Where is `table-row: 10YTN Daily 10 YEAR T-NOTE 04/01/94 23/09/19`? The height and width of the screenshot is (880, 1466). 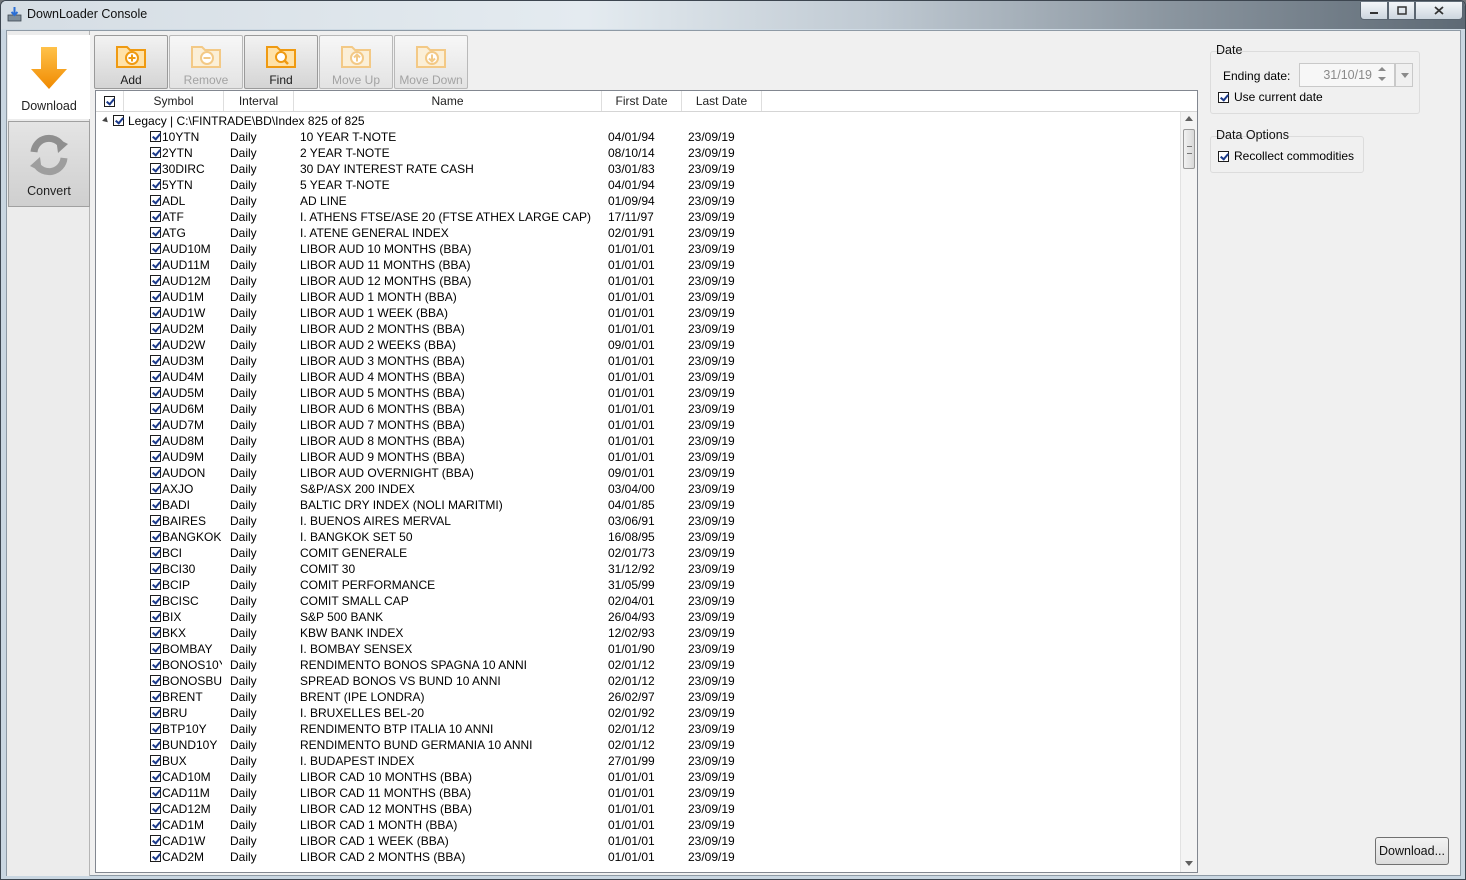
table-row: 10YTN Daily 10 YEAR T-NOTE 04/01/94 23/09/19 is located at coordinates (638, 137).